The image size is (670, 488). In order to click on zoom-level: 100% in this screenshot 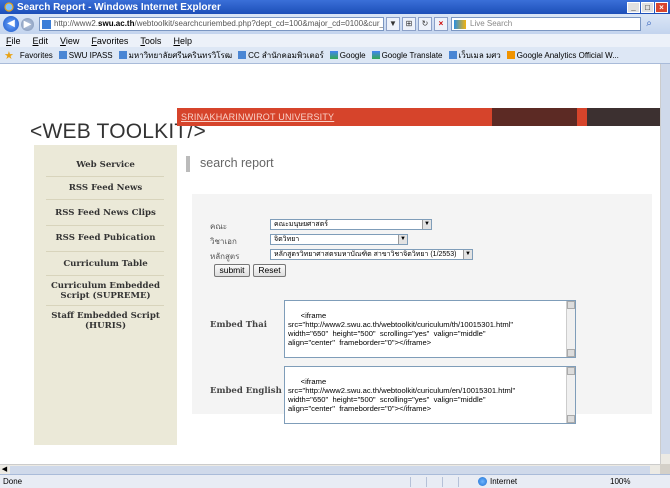, I will do `click(620, 481)`.